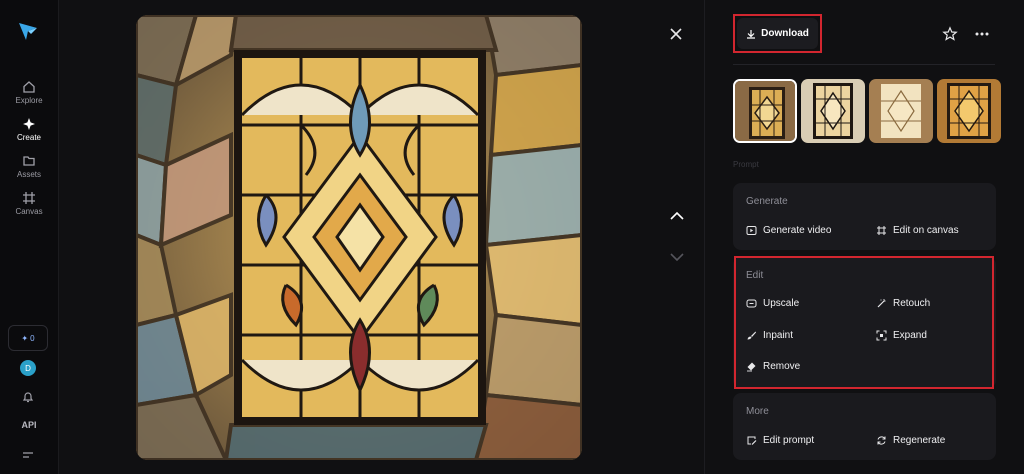  What do you see at coordinates (29, 124) in the screenshot?
I see `sparkle-icon` at bounding box center [29, 124].